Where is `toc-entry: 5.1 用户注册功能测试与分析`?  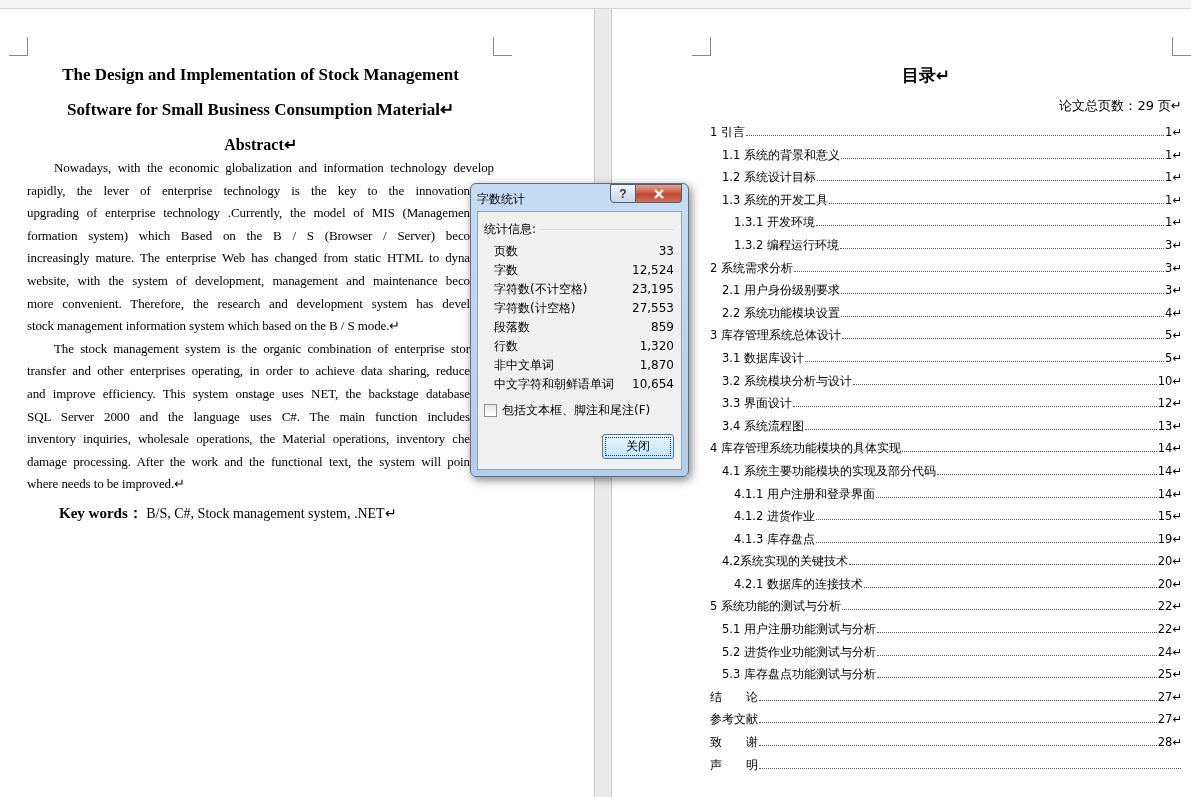 toc-entry: 5.1 用户注册功能测试与分析 is located at coordinates (799, 630).